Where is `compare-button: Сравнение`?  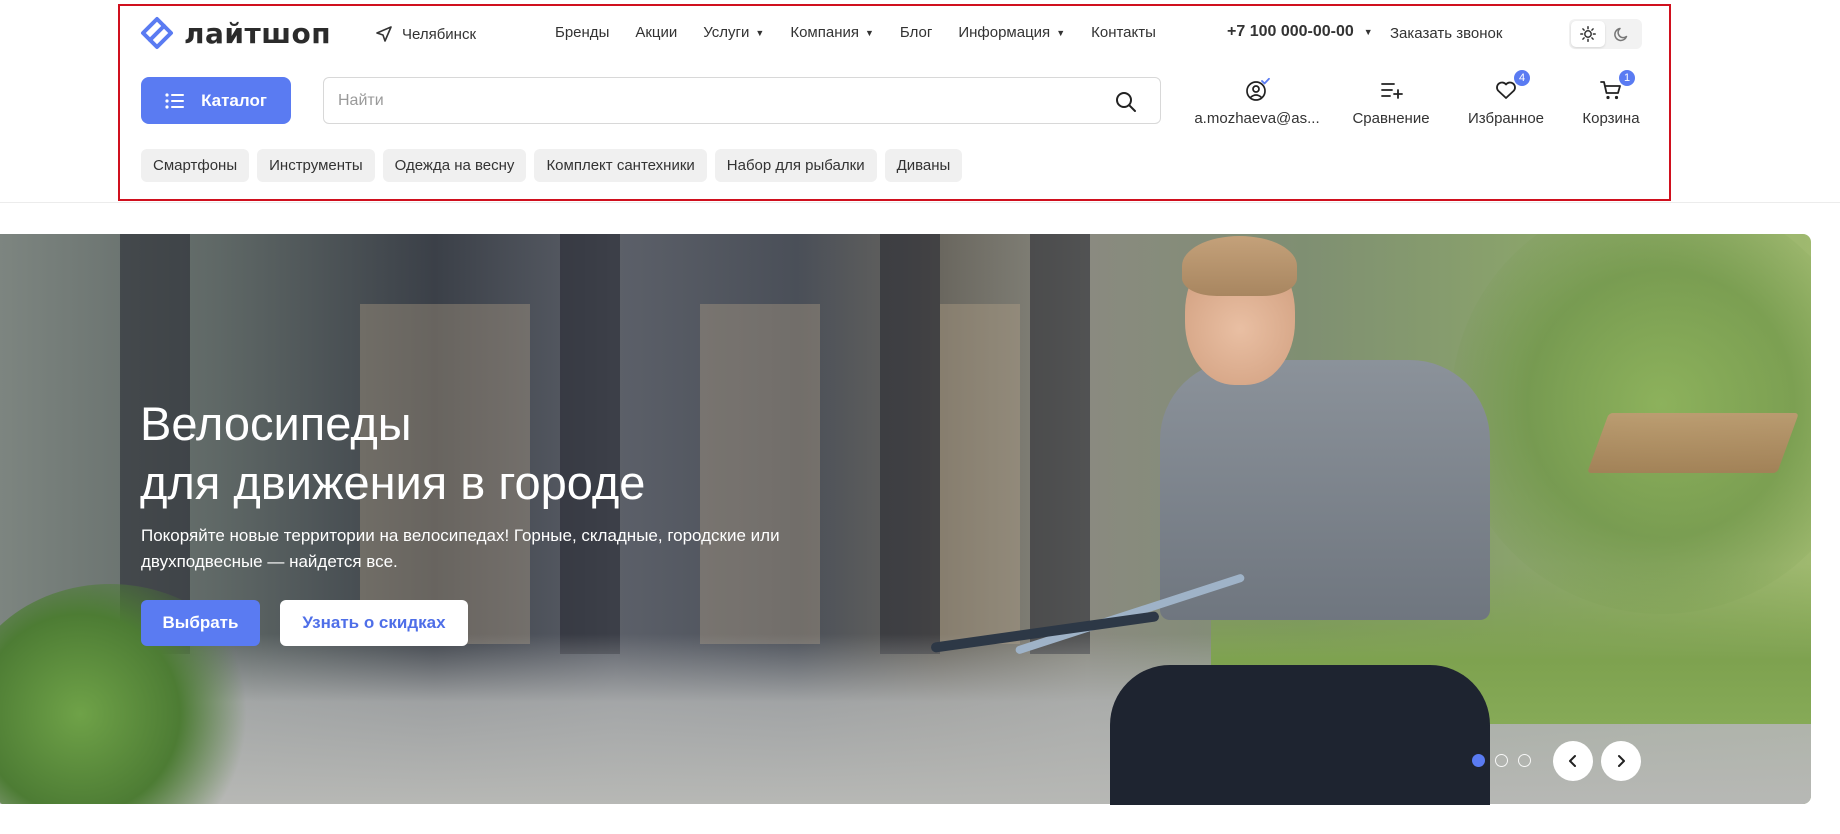 compare-button: Сравнение is located at coordinates (1391, 101).